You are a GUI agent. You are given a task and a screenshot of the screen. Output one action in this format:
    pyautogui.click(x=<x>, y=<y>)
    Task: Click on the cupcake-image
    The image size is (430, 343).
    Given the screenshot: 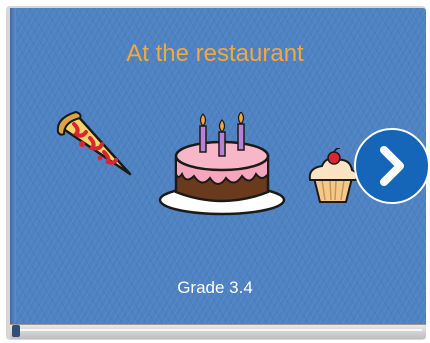 What is the action you would take?
    pyautogui.click(x=333, y=175)
    